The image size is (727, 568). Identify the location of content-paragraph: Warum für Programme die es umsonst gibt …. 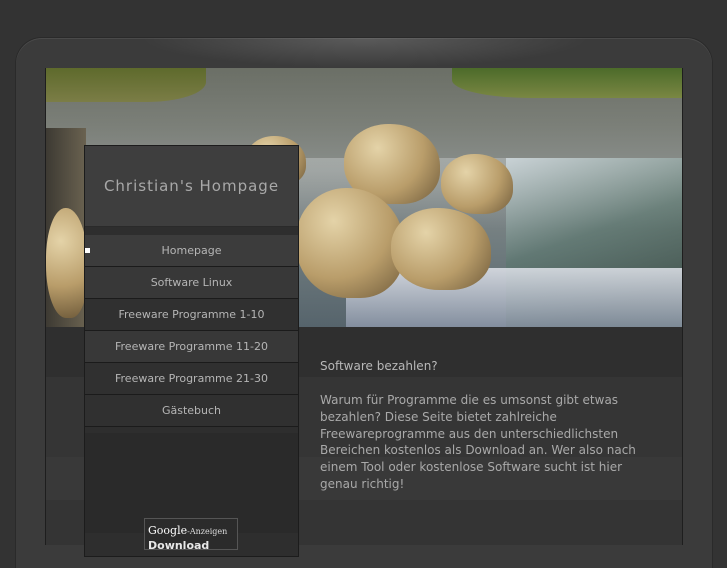
(478, 442).